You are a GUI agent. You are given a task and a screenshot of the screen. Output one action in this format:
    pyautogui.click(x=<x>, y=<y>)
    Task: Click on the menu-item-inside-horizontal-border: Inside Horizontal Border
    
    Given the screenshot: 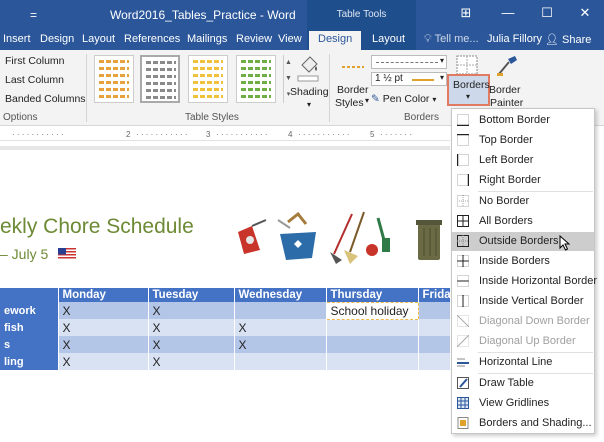 What is the action you would take?
    pyautogui.click(x=524, y=281)
    